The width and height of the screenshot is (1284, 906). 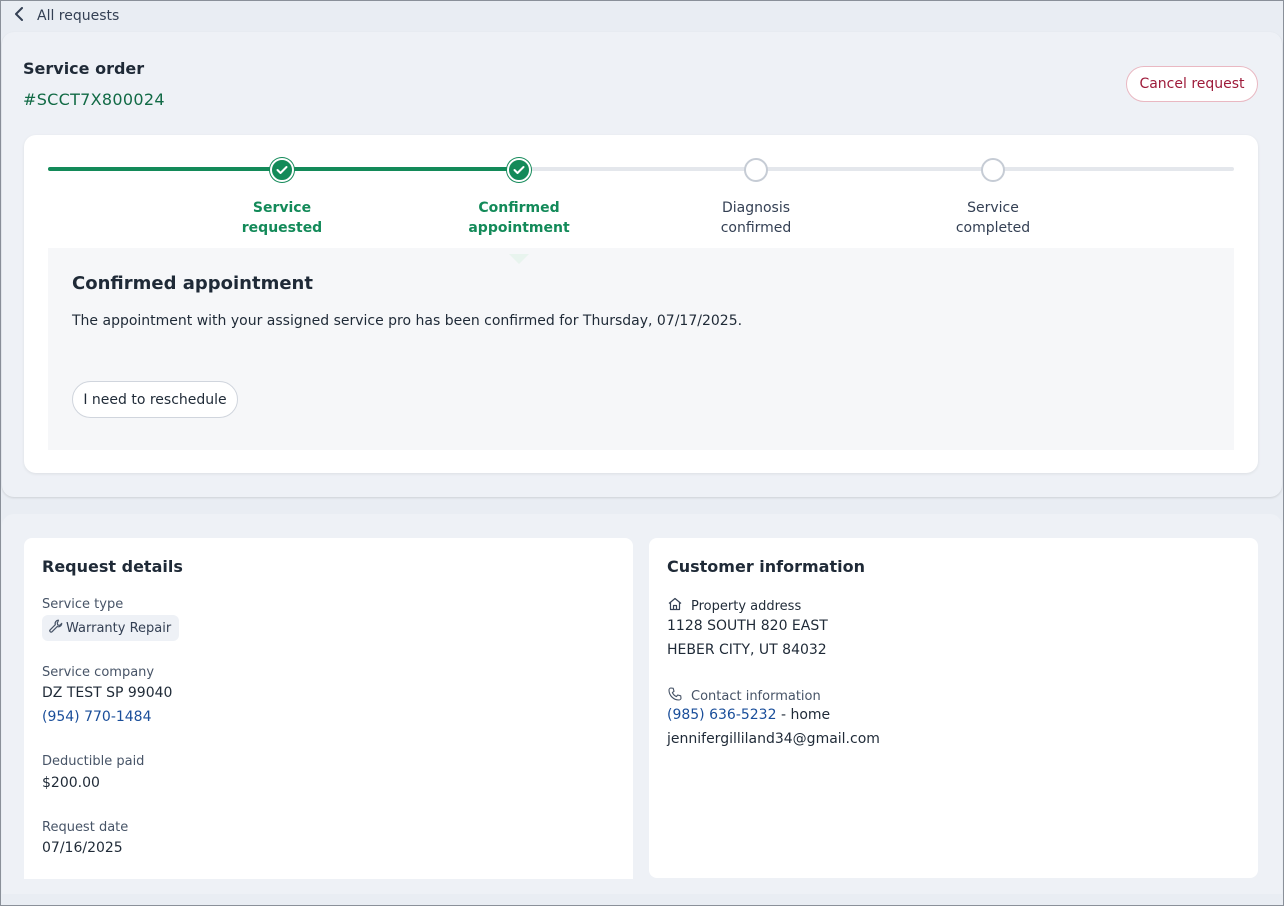 I want to click on step-label-service-requested: Service requested, so click(x=282, y=218).